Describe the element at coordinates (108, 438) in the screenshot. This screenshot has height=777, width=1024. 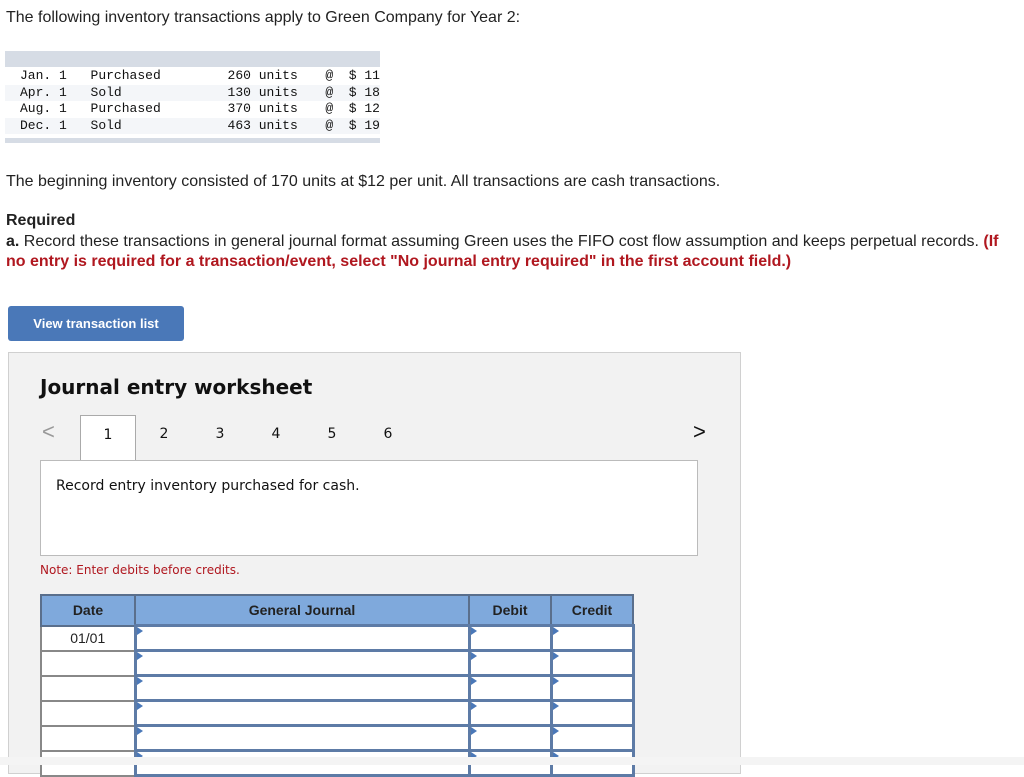
I see `tab-entry-1: 1` at that location.